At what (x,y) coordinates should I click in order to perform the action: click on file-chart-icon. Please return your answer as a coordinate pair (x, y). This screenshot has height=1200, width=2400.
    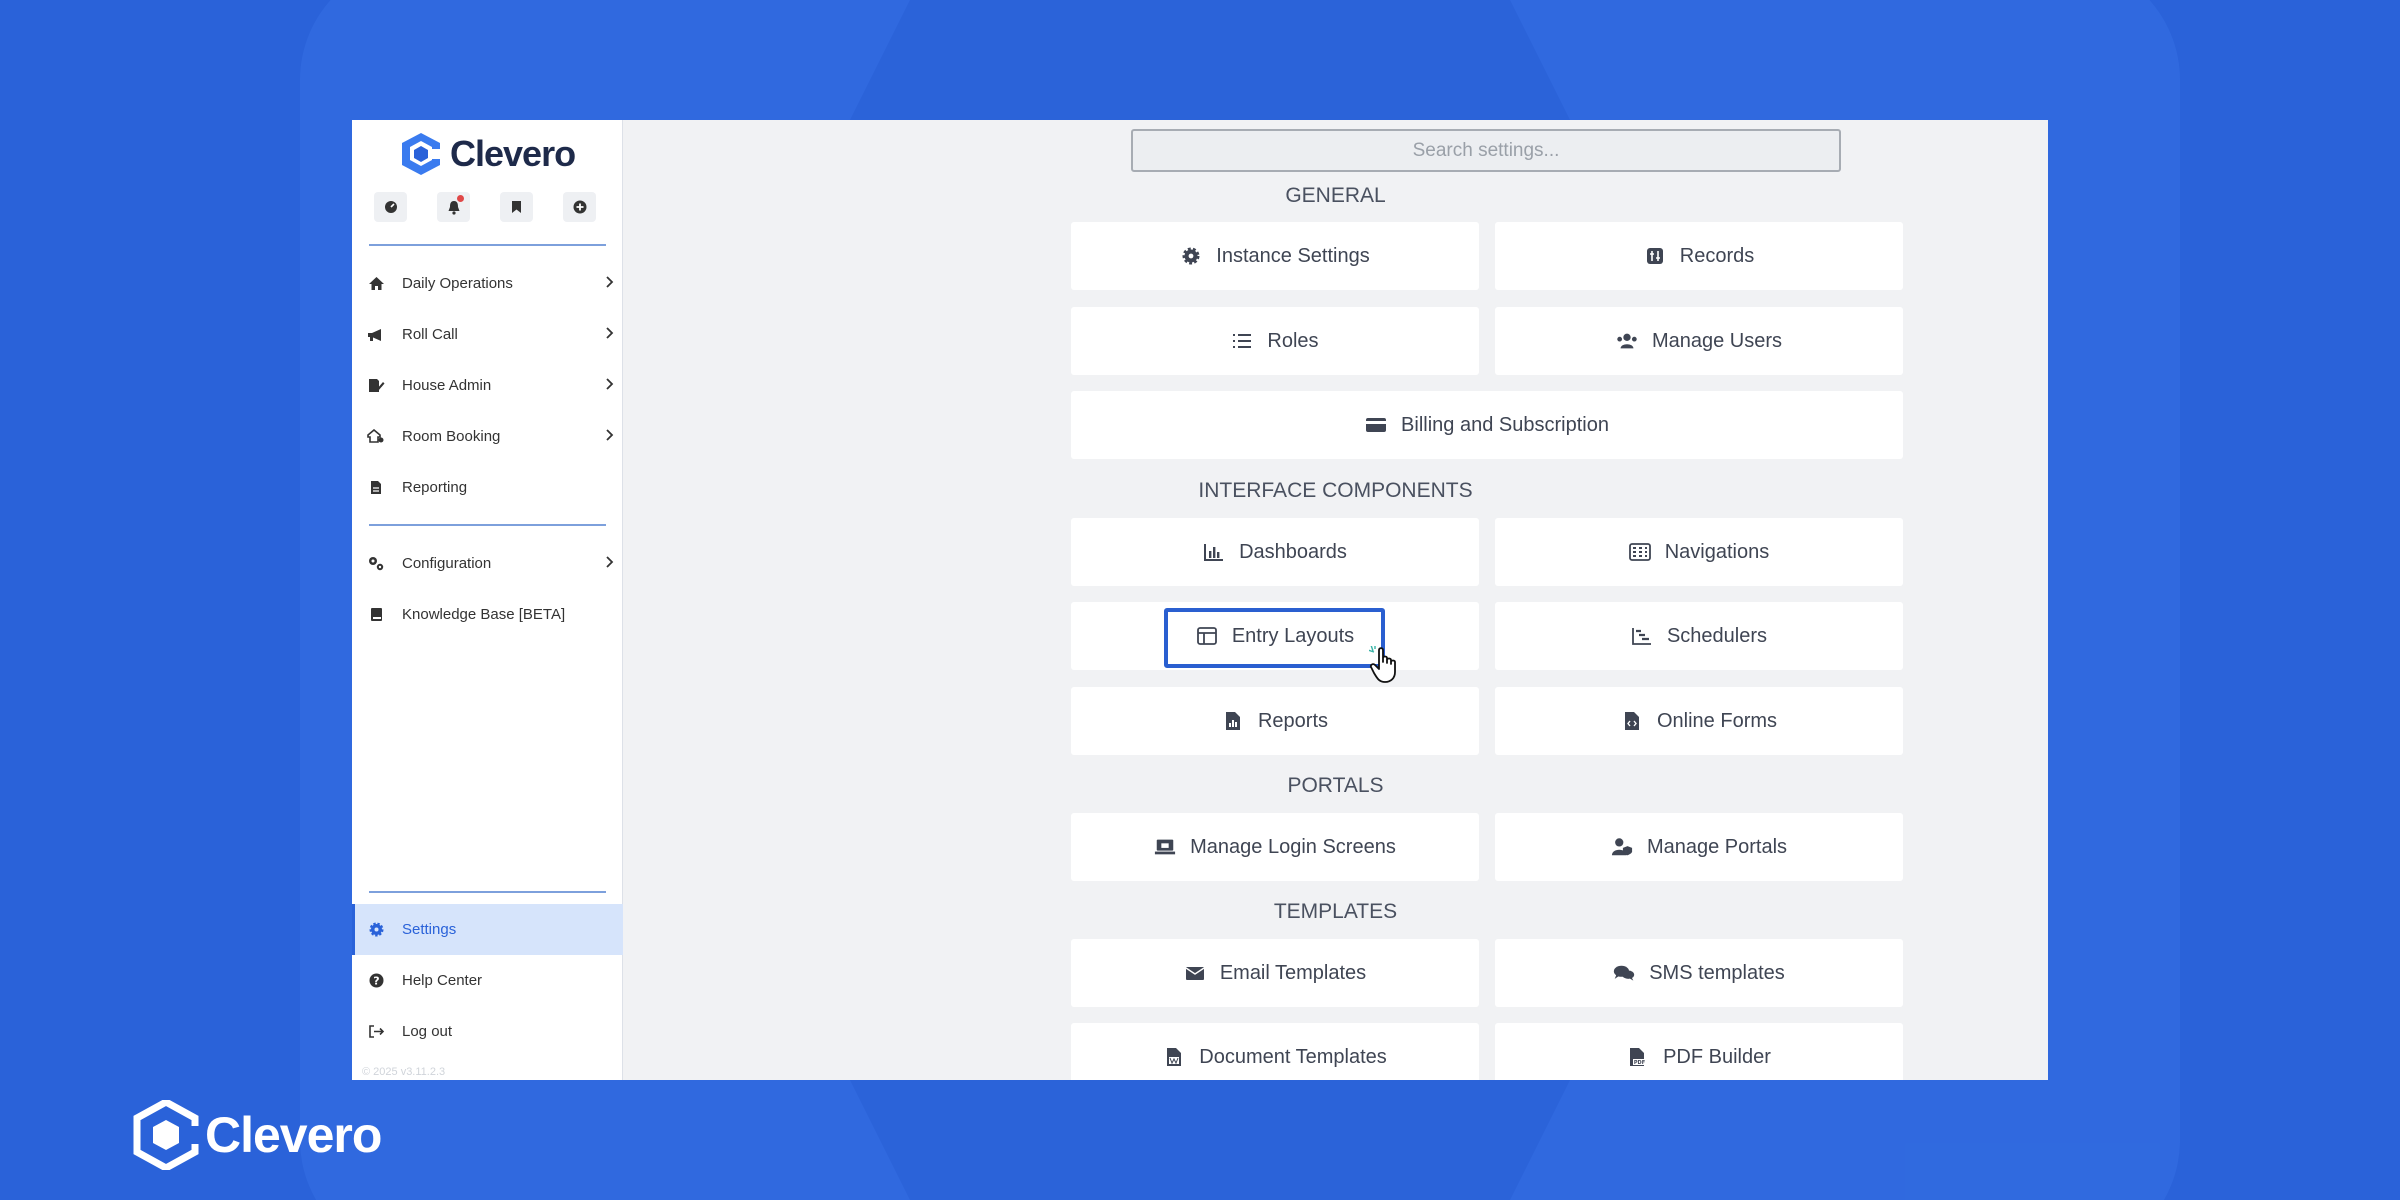
    Looking at the image, I should click on (1233, 721).